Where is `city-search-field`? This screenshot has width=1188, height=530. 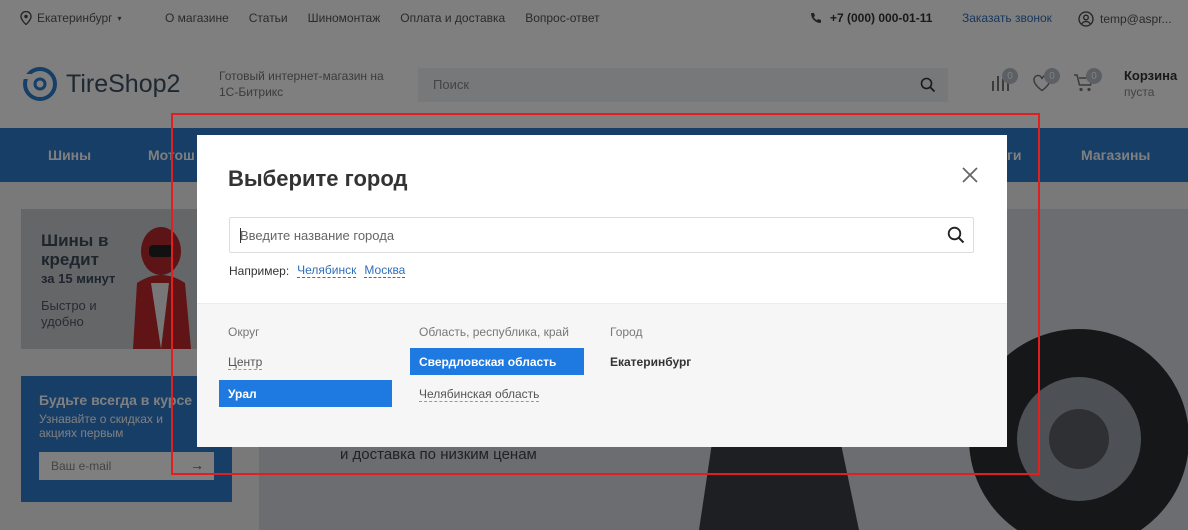 city-search-field is located at coordinates (601, 235).